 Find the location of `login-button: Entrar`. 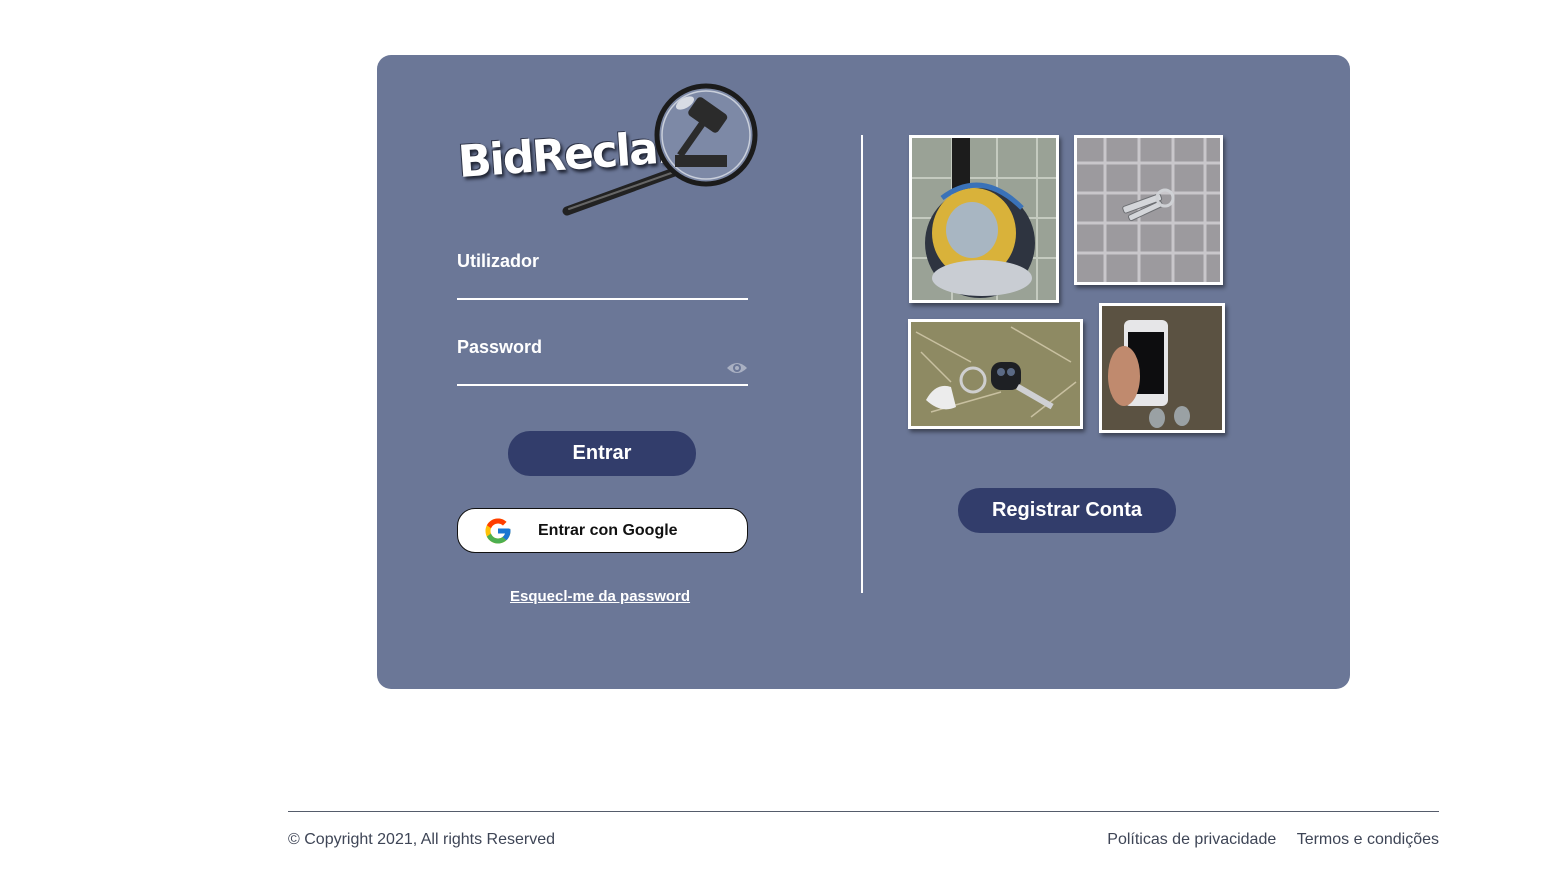

login-button: Entrar is located at coordinates (602, 453).